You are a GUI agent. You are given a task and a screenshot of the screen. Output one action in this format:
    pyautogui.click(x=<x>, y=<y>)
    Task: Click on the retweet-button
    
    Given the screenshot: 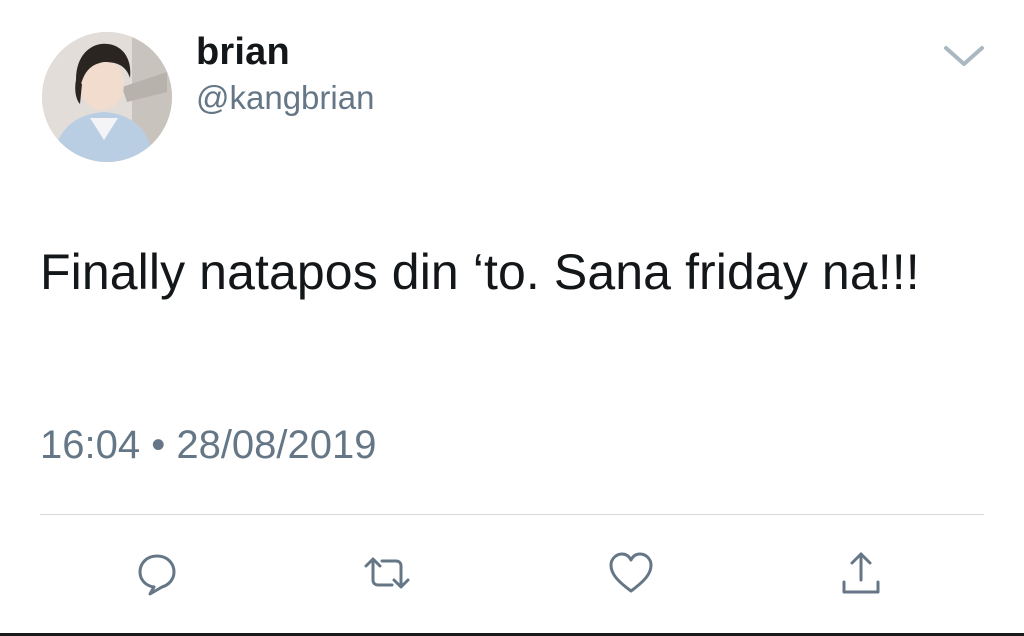 What is the action you would take?
    pyautogui.click(x=387, y=573)
    